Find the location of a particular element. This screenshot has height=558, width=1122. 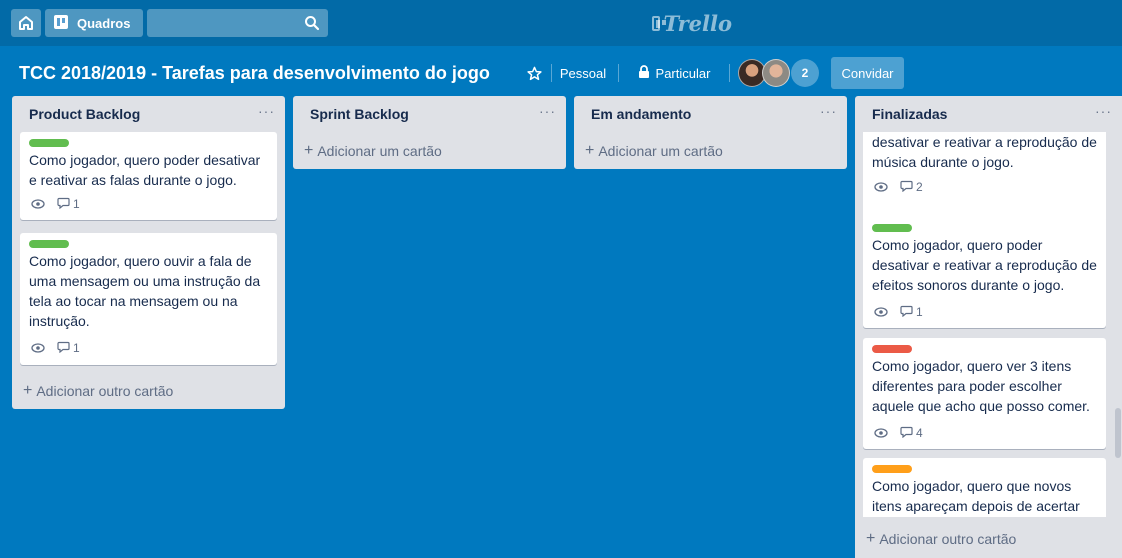

star-icon is located at coordinates (534, 73).